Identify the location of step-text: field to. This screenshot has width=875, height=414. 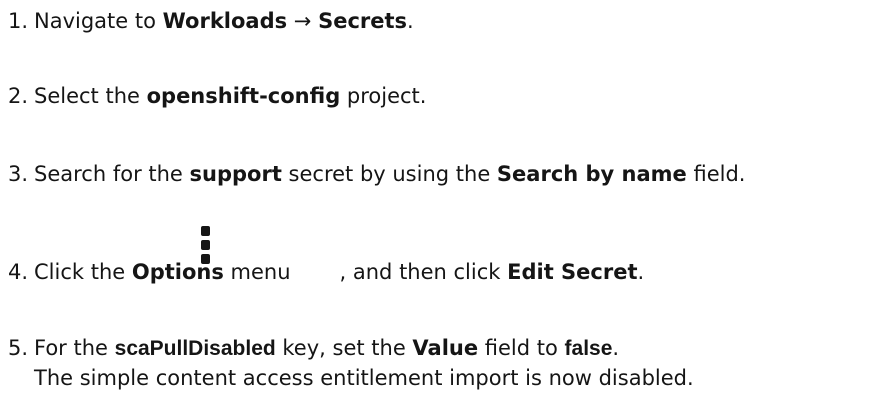
(521, 348).